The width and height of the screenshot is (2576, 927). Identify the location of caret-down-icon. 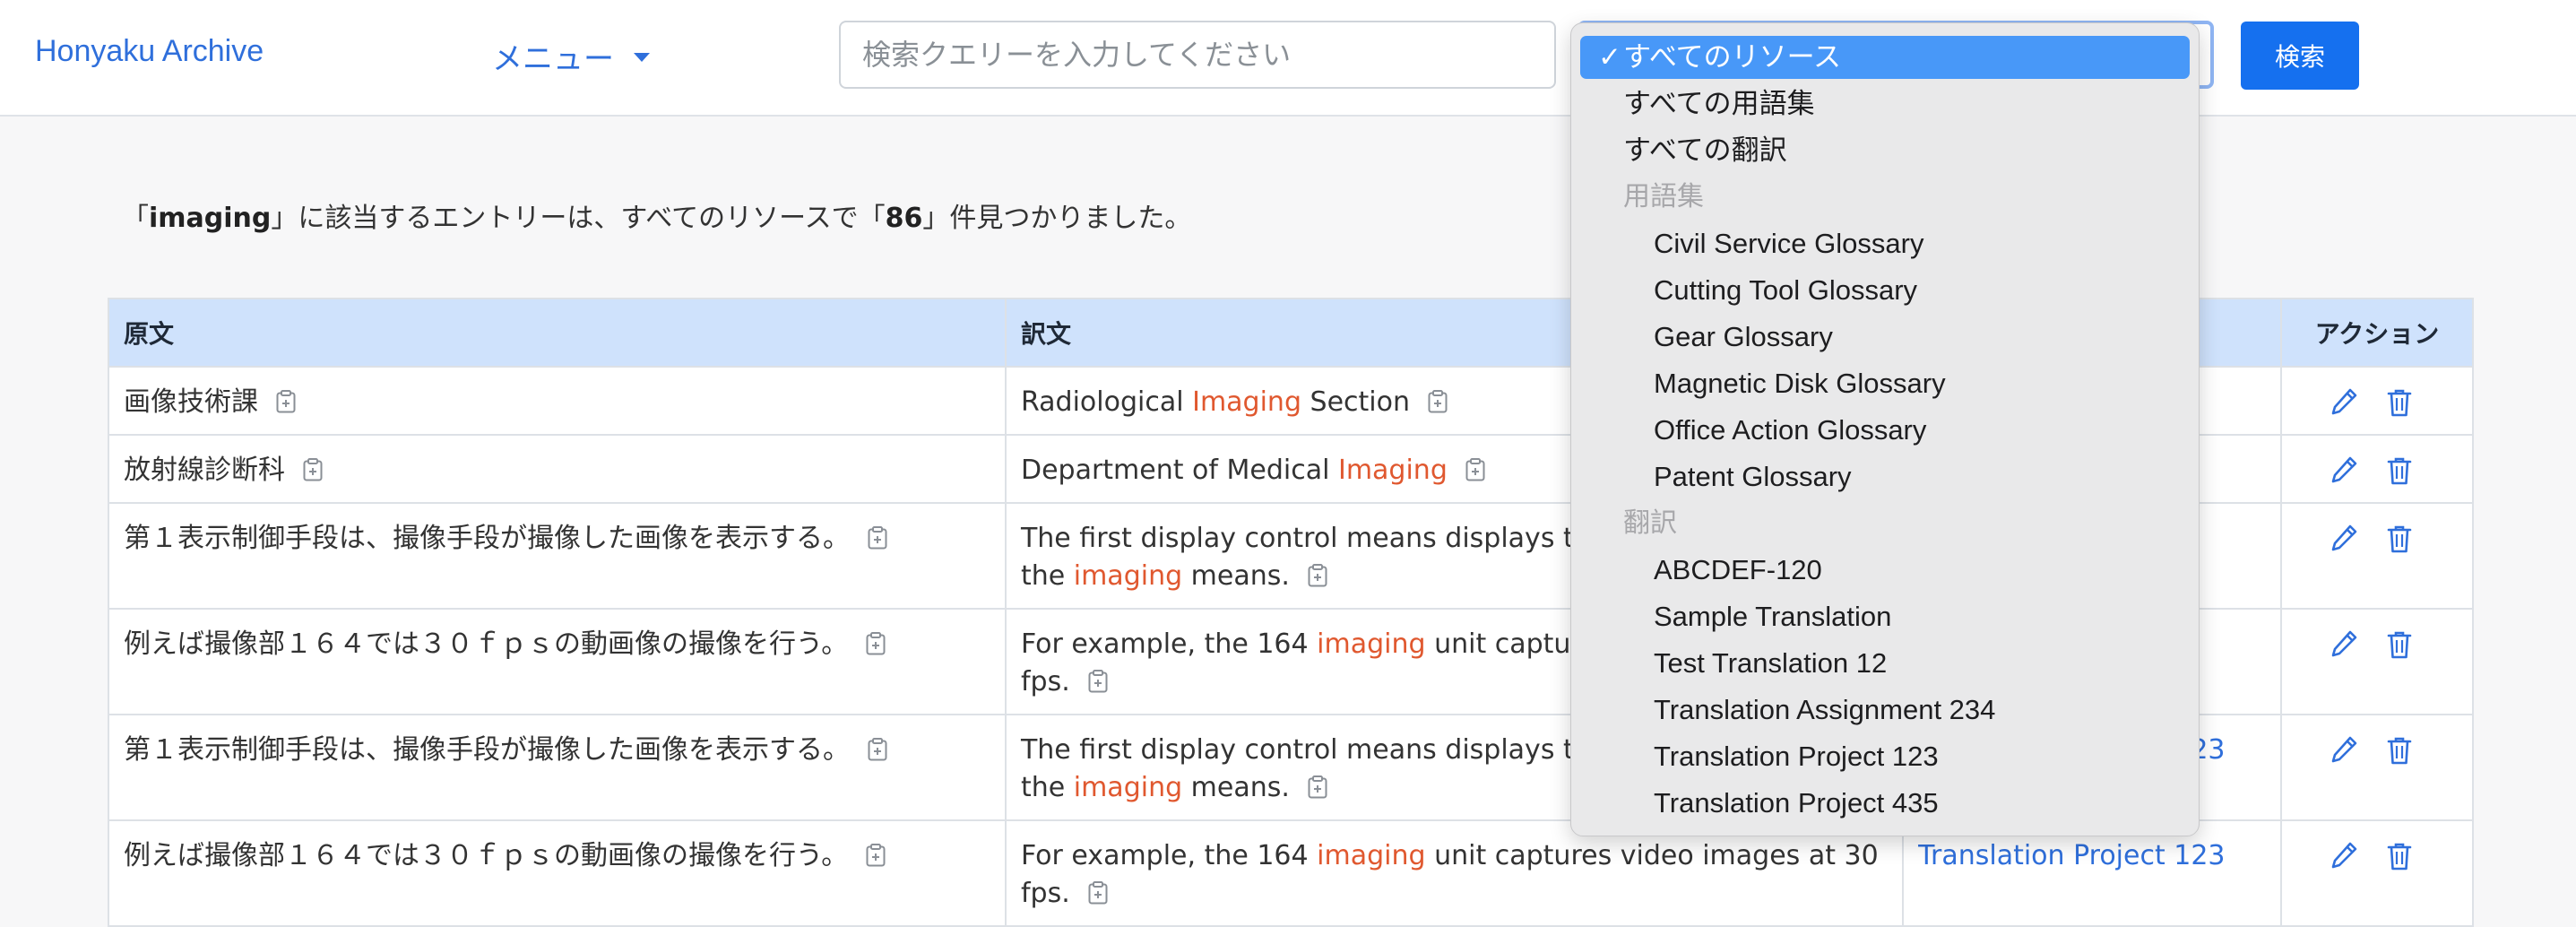
(642, 57).